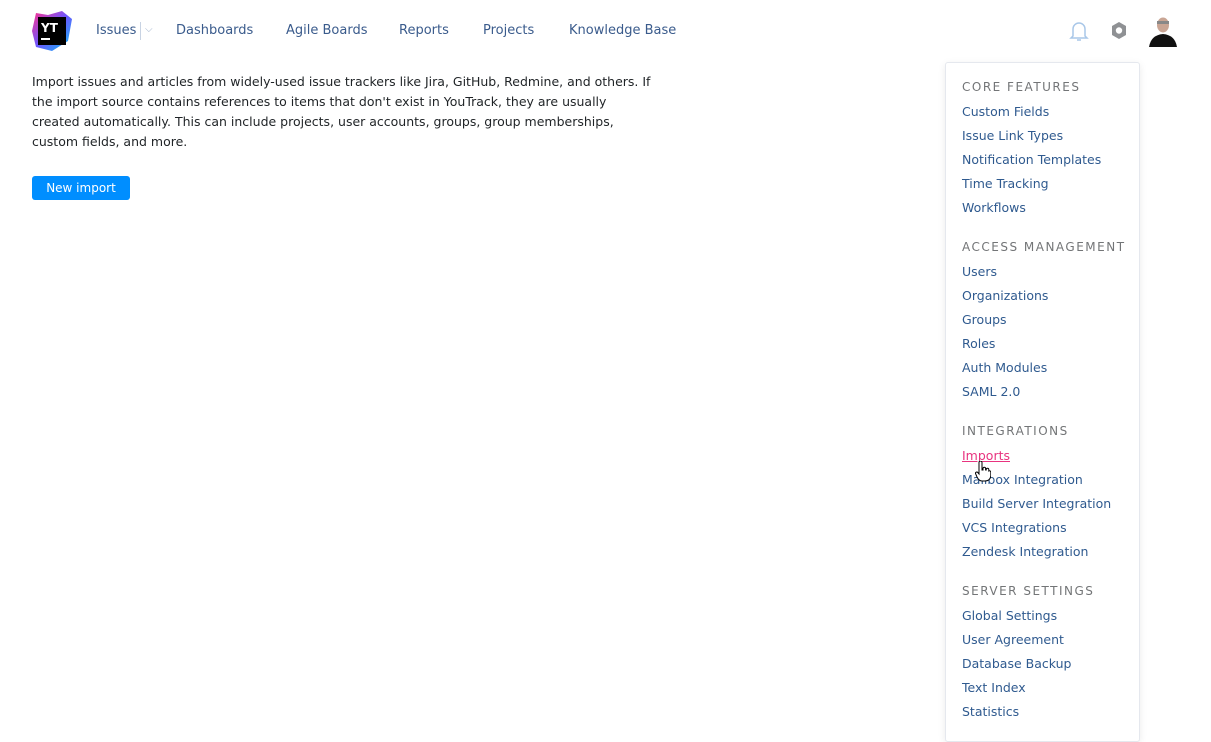  What do you see at coordinates (49, 28) in the screenshot?
I see `svg-text: YT` at bounding box center [49, 28].